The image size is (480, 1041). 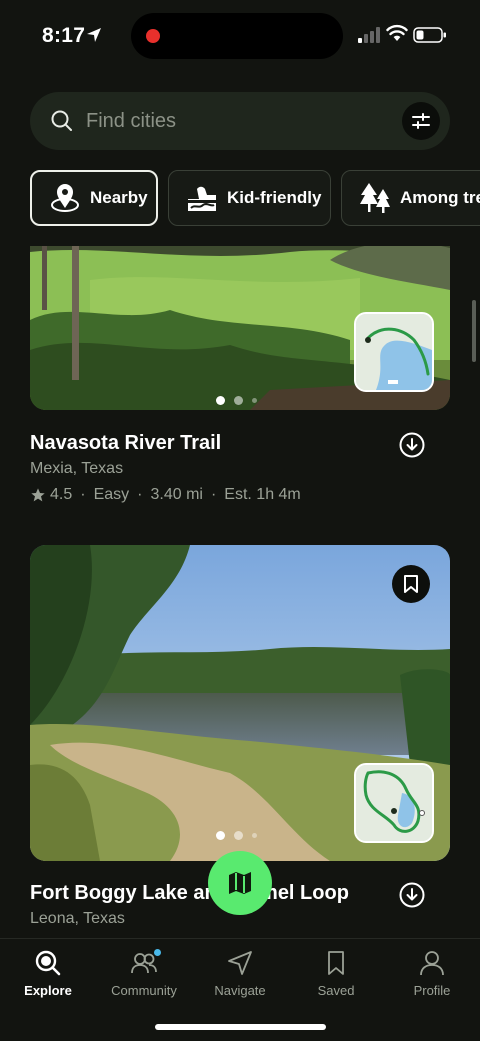 I want to click on chip-label: Nearby, so click(x=119, y=197).